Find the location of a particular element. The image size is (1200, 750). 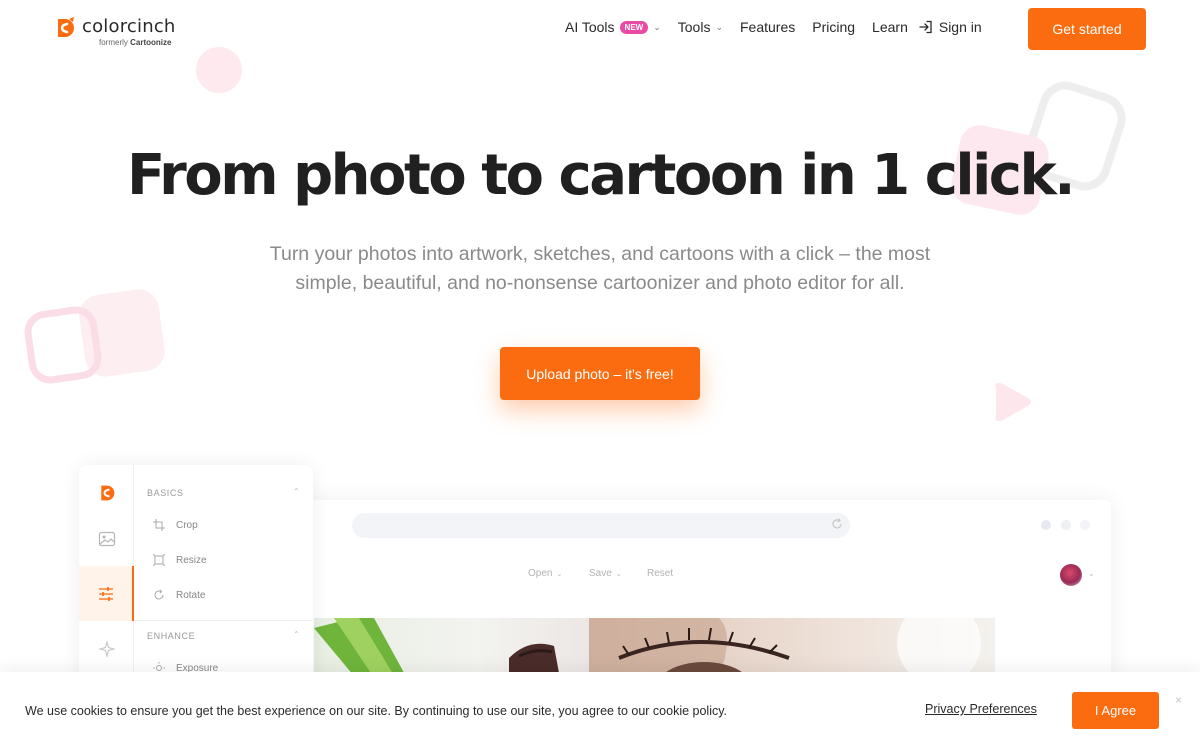

rail-adjust is located at coordinates (106, 593).